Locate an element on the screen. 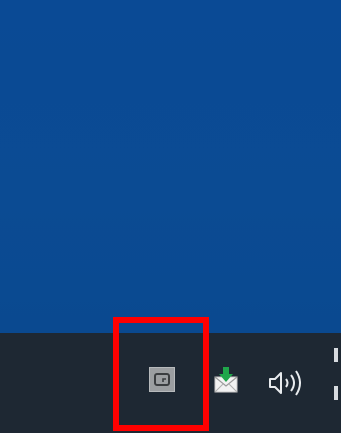  window-glyph-icon is located at coordinates (162, 379).